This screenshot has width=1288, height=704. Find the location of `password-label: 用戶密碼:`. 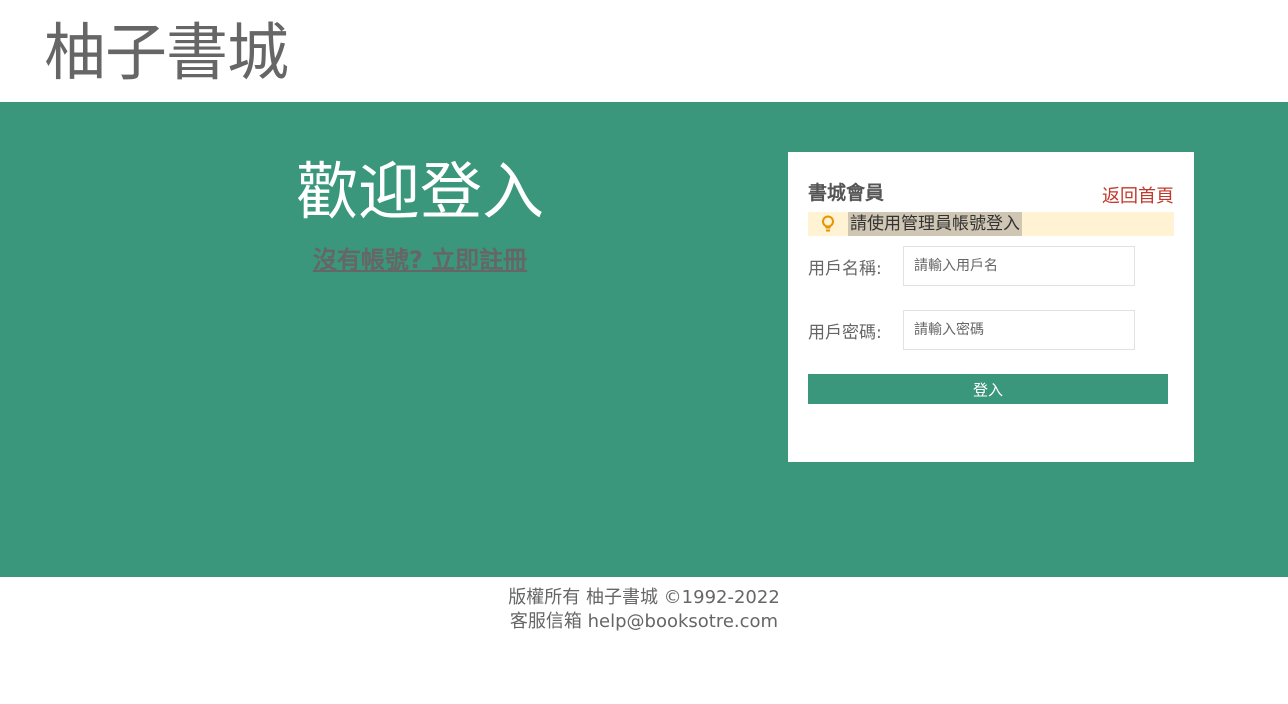

password-label: 用戶密碼: is located at coordinates (845, 332).